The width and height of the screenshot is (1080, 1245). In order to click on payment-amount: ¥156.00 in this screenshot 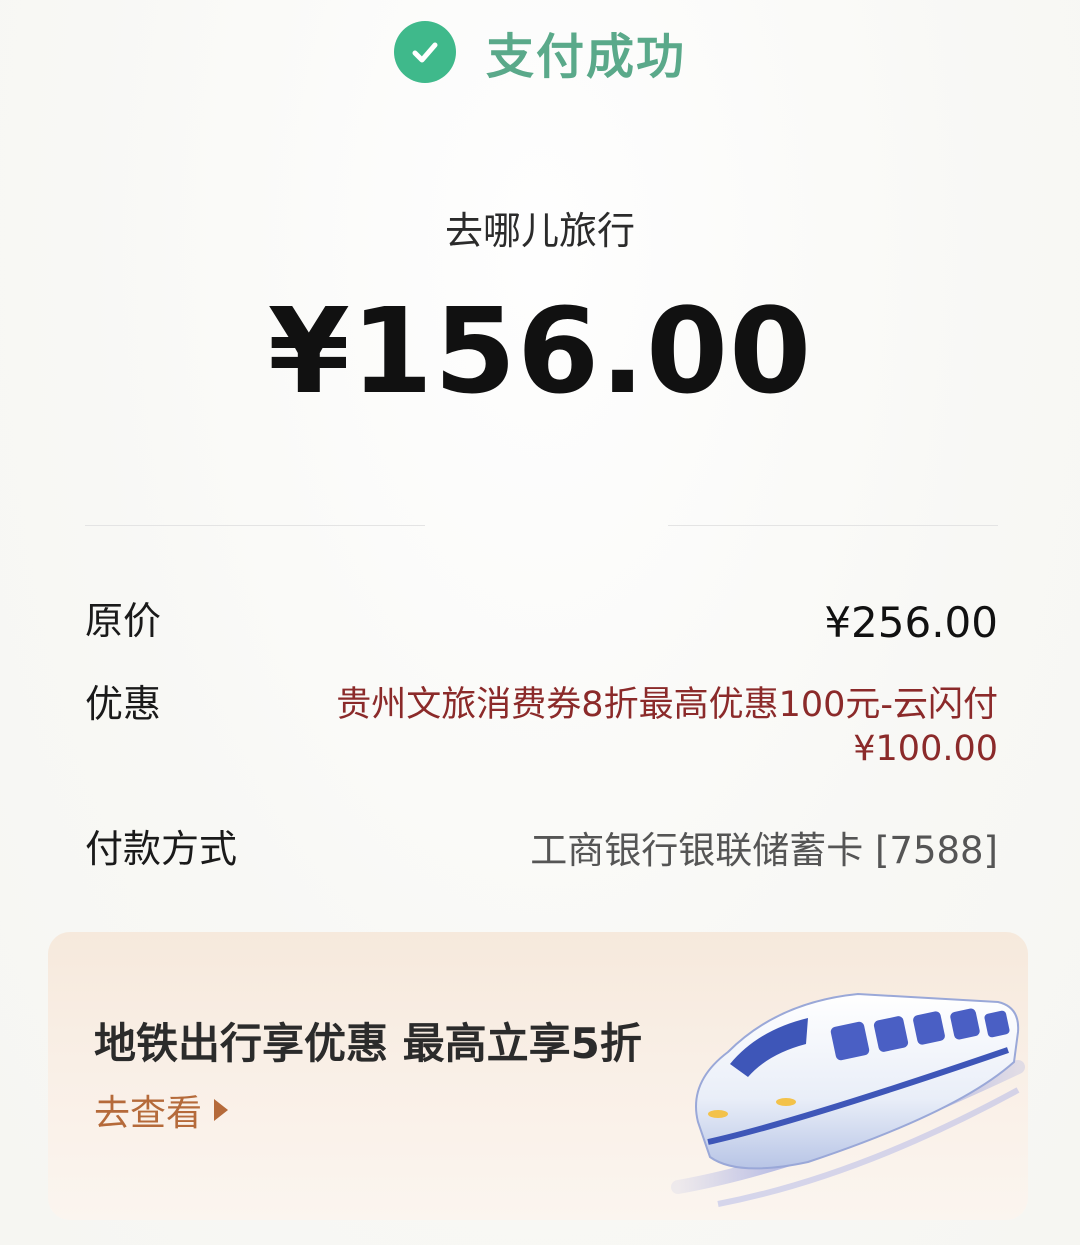, I will do `click(540, 351)`.